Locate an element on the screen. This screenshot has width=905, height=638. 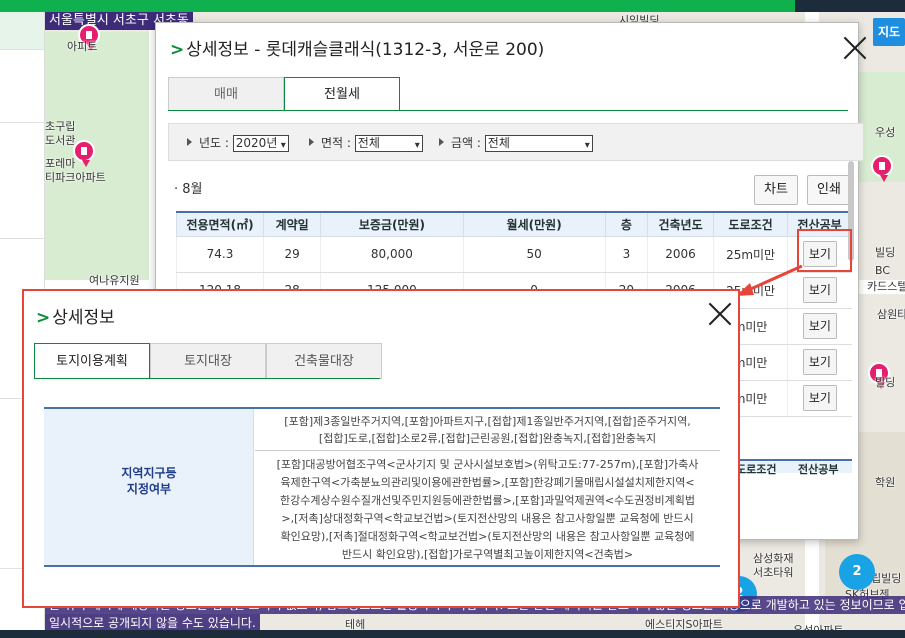
map-label: BC is located at coordinates (883, 270).